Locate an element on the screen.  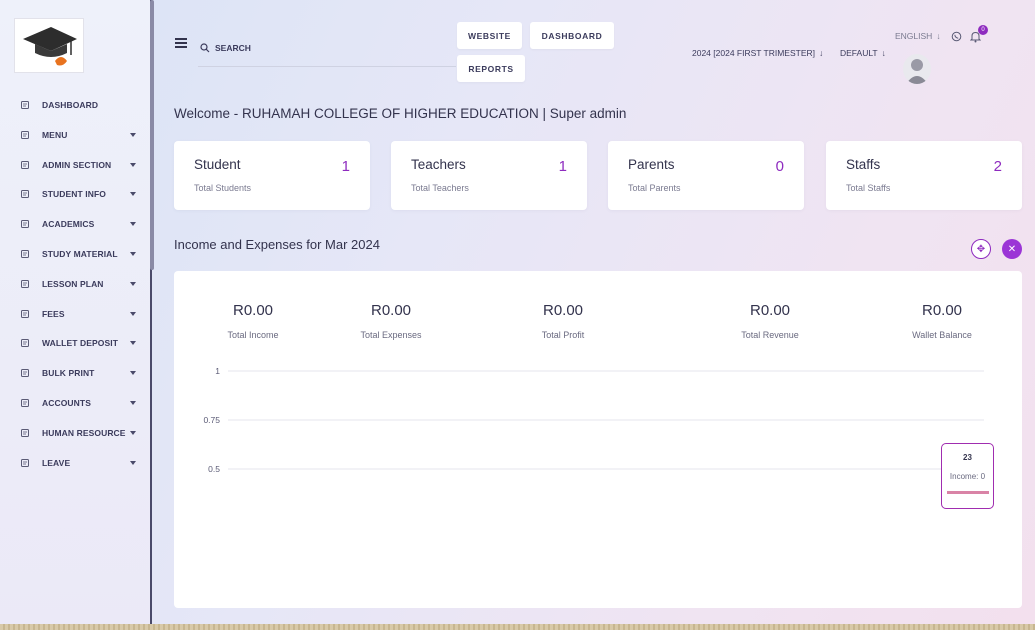
reports-button: REPORTS is located at coordinates (491, 68).